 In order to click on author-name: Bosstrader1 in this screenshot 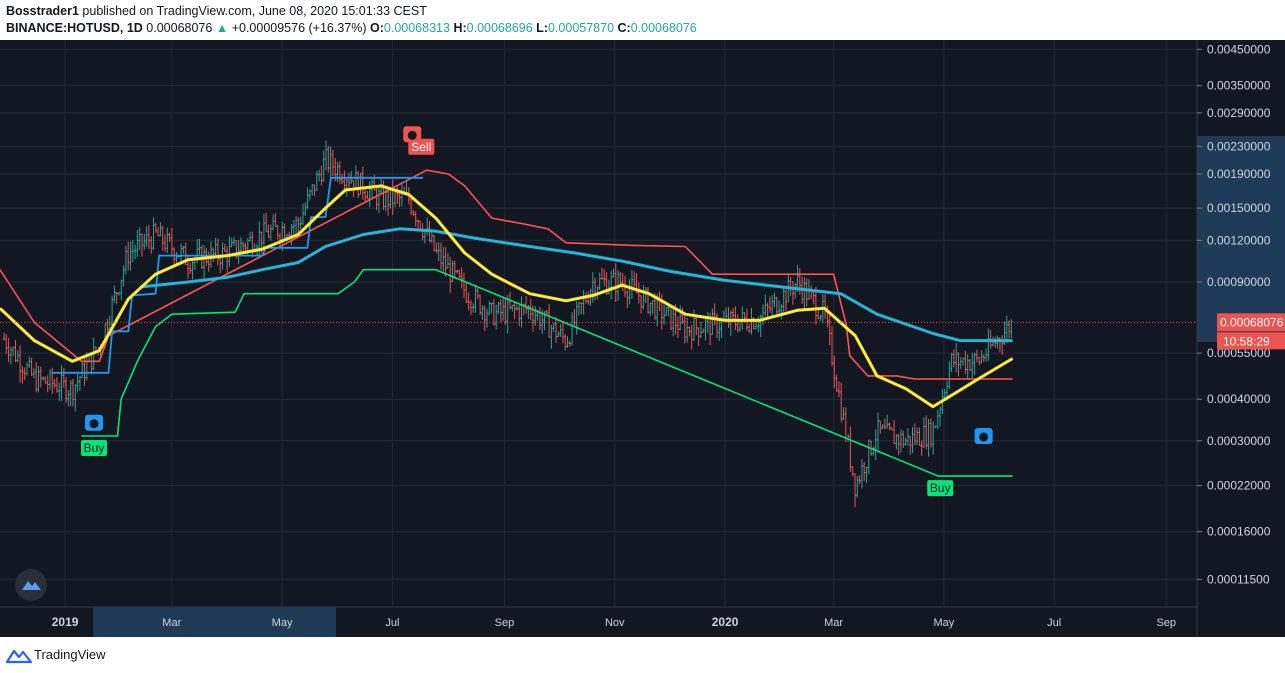, I will do `click(42, 11)`.